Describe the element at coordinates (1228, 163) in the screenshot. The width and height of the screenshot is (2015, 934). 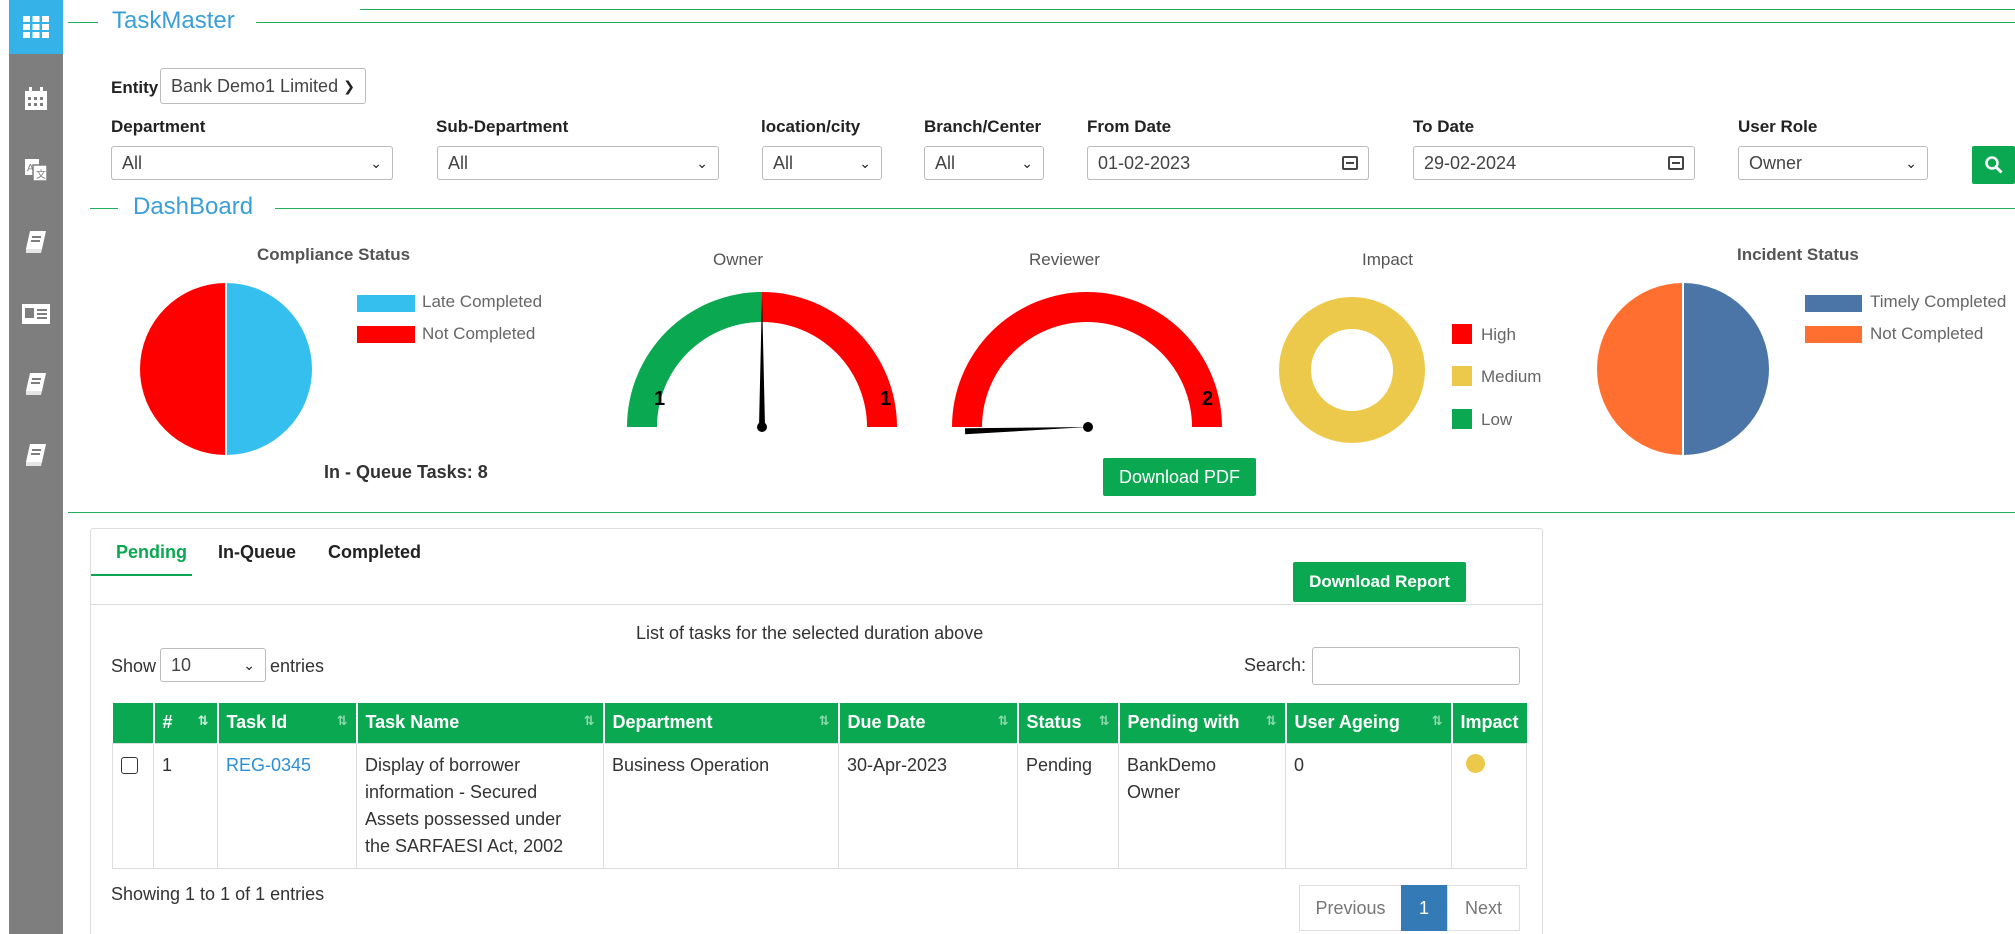
I see `from-date-input: 01-02-2023` at that location.